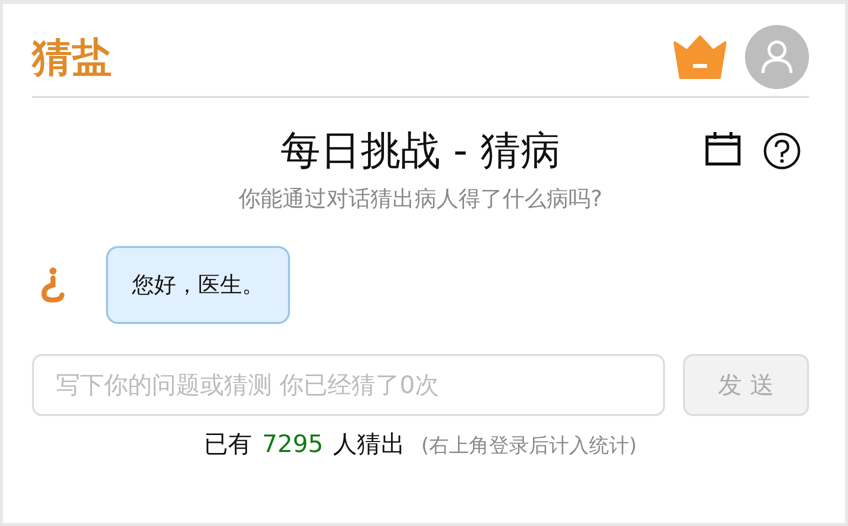 The image size is (848, 526). Describe the element at coordinates (420, 151) in the screenshot. I see `challenge-title: 每日挑战 - 猜病` at that location.